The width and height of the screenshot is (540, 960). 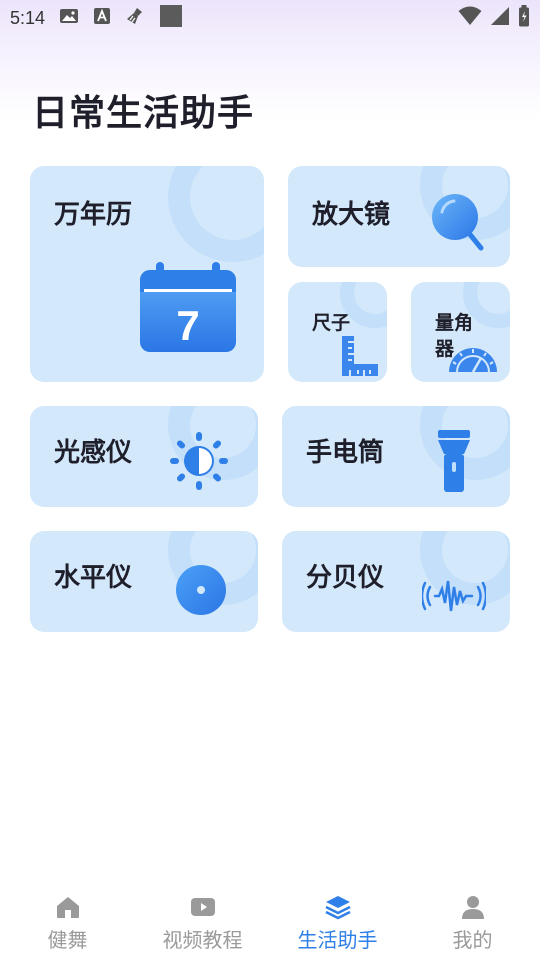 What do you see at coordinates (524, 18) in the screenshot?
I see `battery-icon` at bounding box center [524, 18].